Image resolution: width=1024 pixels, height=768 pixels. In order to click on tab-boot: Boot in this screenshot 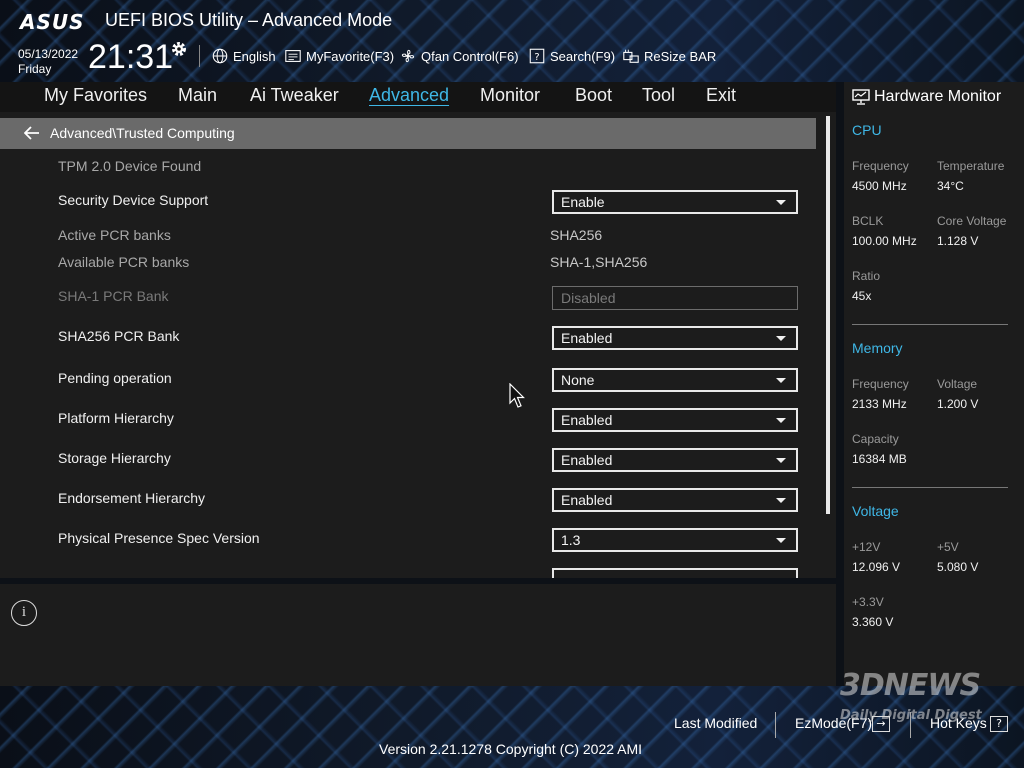, I will do `click(593, 95)`.